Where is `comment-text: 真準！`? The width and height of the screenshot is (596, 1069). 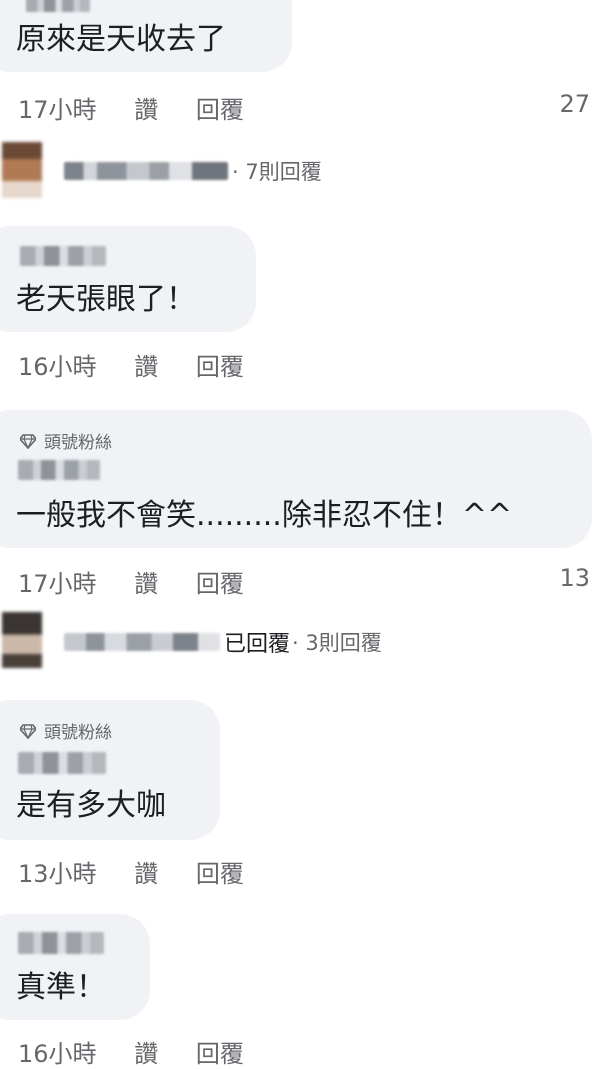 comment-text: 真準！ is located at coordinates (61, 987).